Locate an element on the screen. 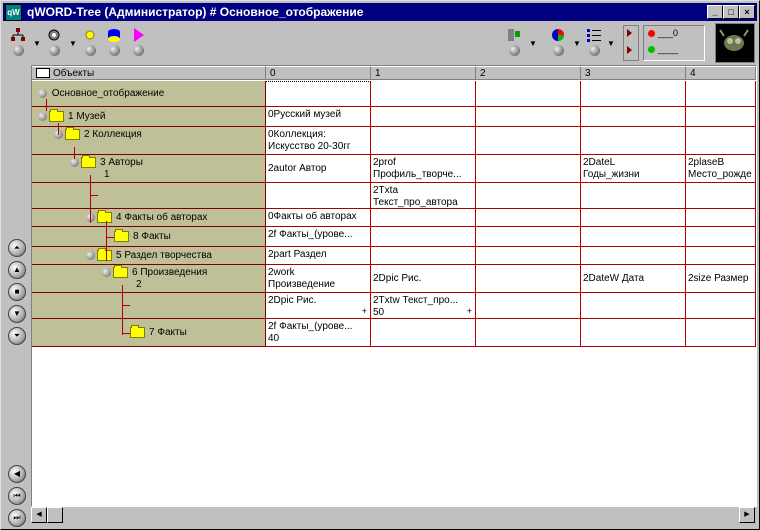  arrow-right-icon is located at coordinates (629, 33).